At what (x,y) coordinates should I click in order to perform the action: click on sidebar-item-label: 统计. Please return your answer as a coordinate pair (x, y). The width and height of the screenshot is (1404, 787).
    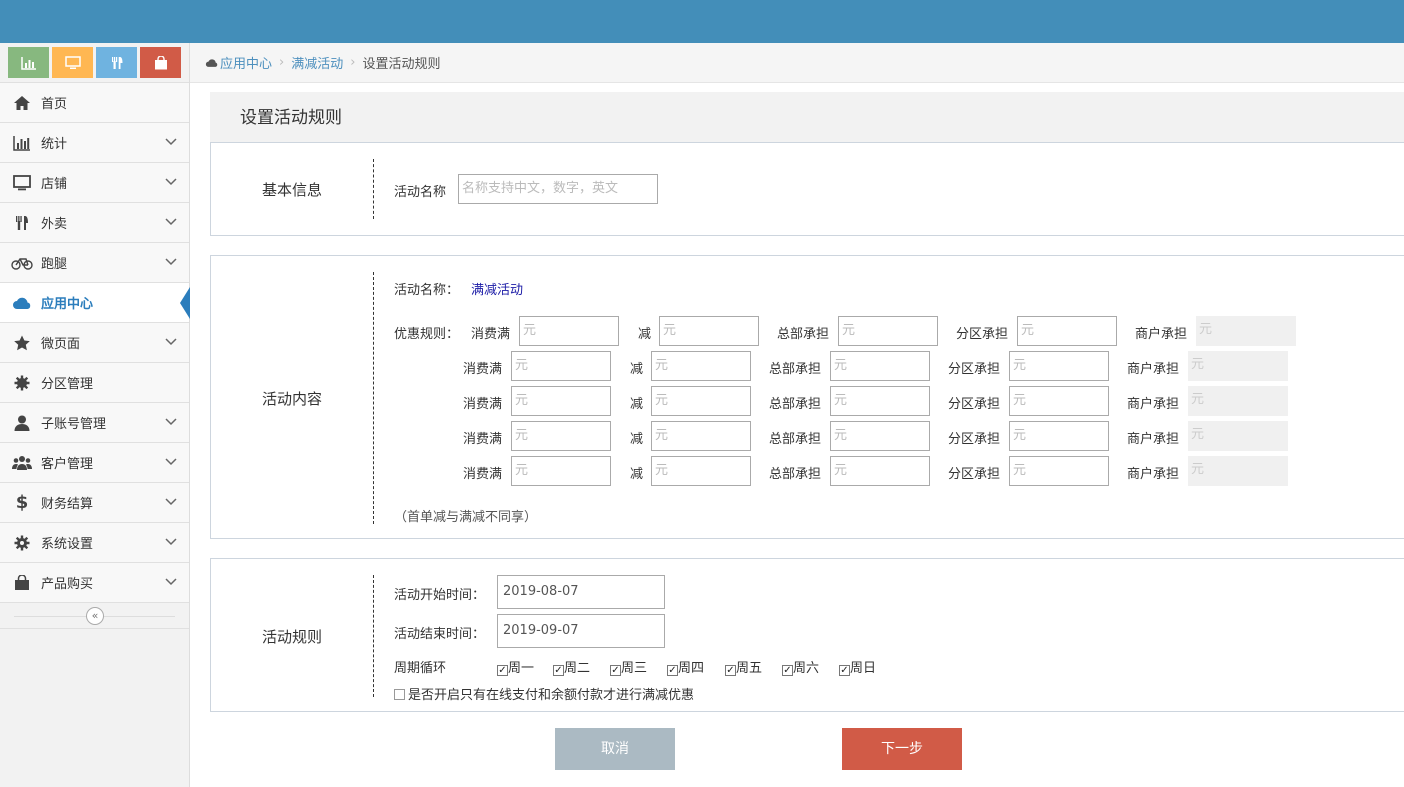
    Looking at the image, I should click on (54, 144).